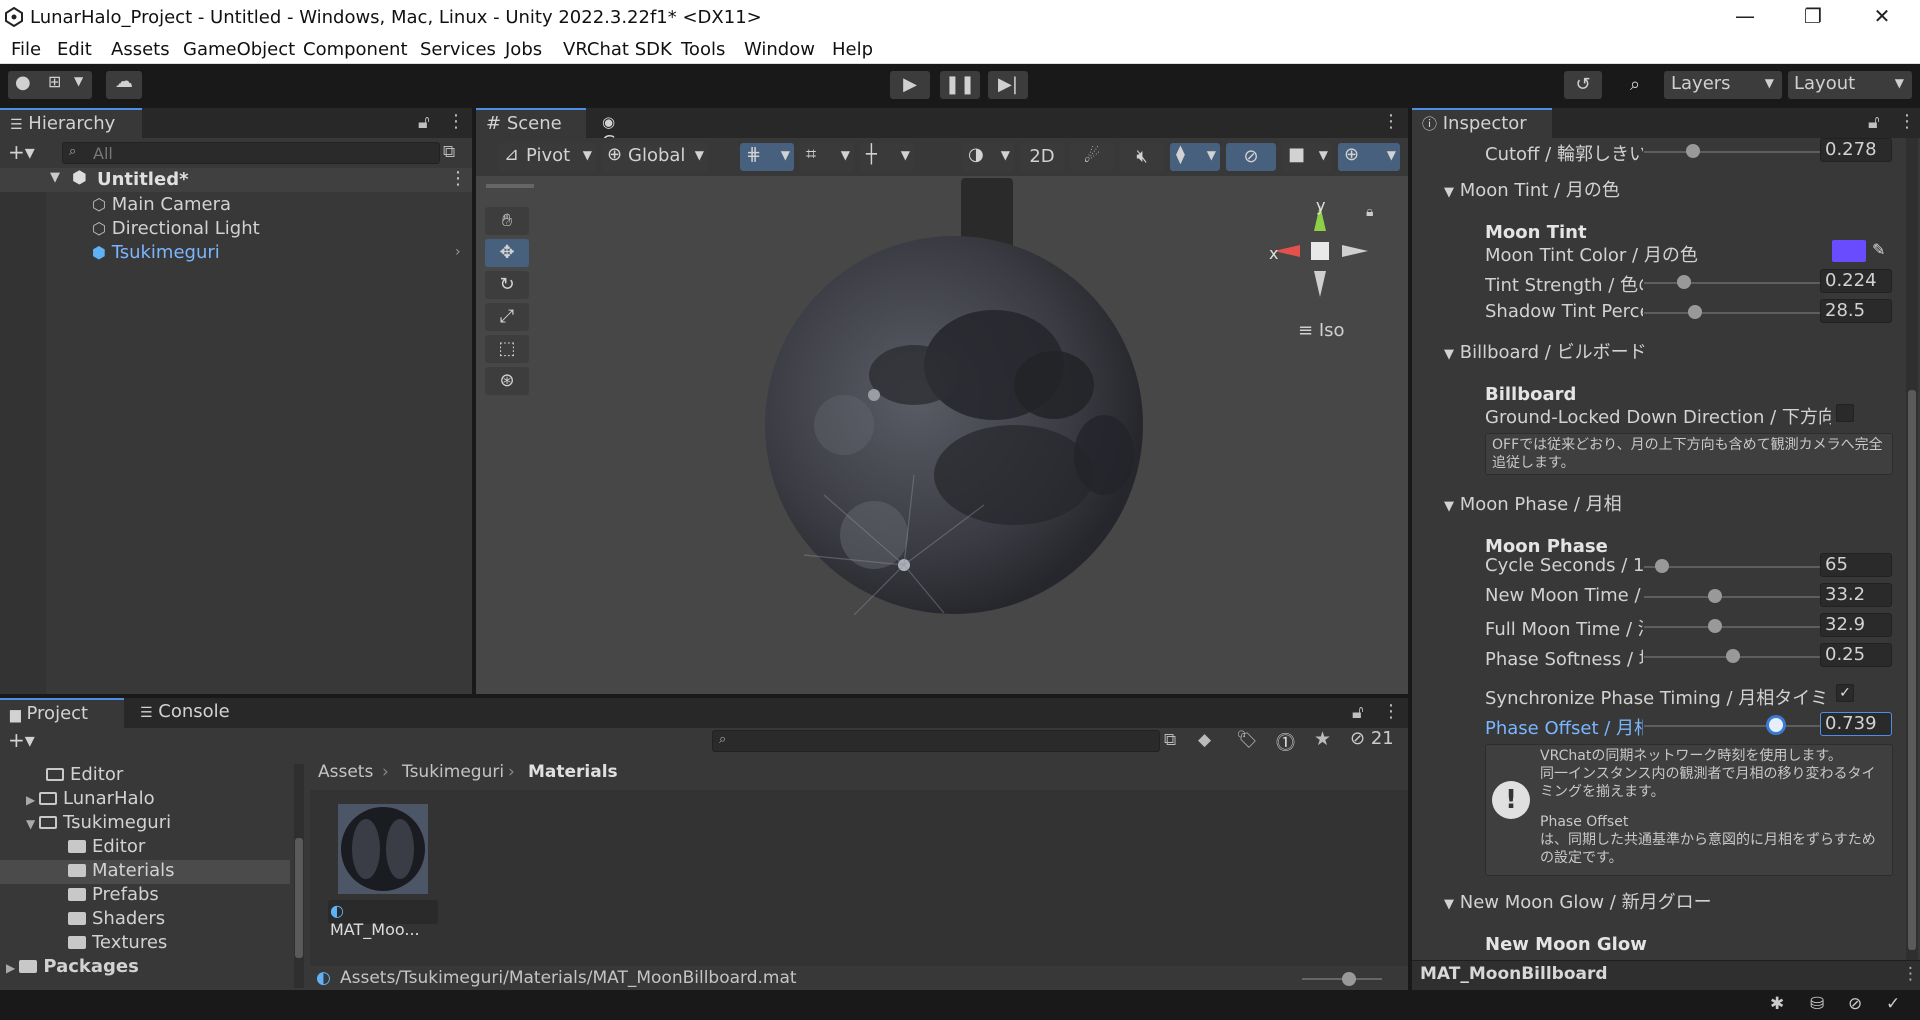 Image resolution: width=1920 pixels, height=1020 pixels. What do you see at coordinates (1533, 503) in the screenshot?
I see `moon-phase-foldout: ▼ Moon Phase / 月相` at bounding box center [1533, 503].